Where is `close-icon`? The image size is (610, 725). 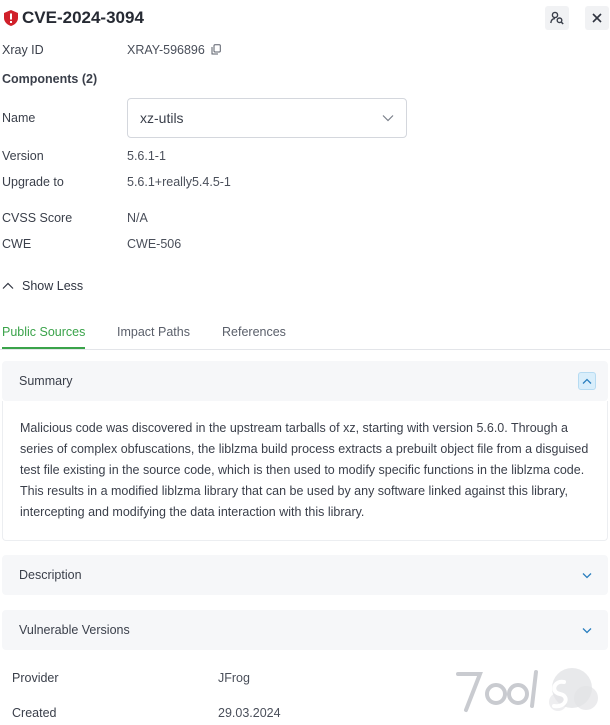
close-icon is located at coordinates (597, 18).